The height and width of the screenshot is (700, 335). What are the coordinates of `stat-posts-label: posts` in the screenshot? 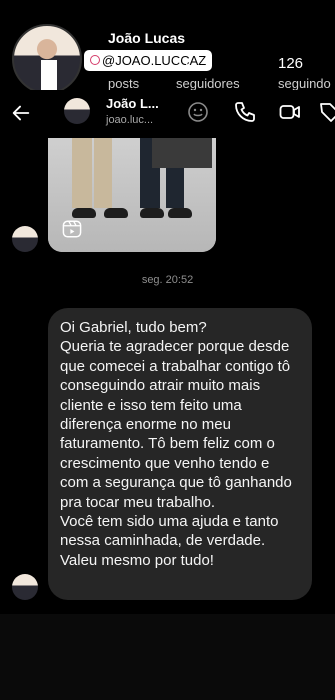 It's located at (124, 83).